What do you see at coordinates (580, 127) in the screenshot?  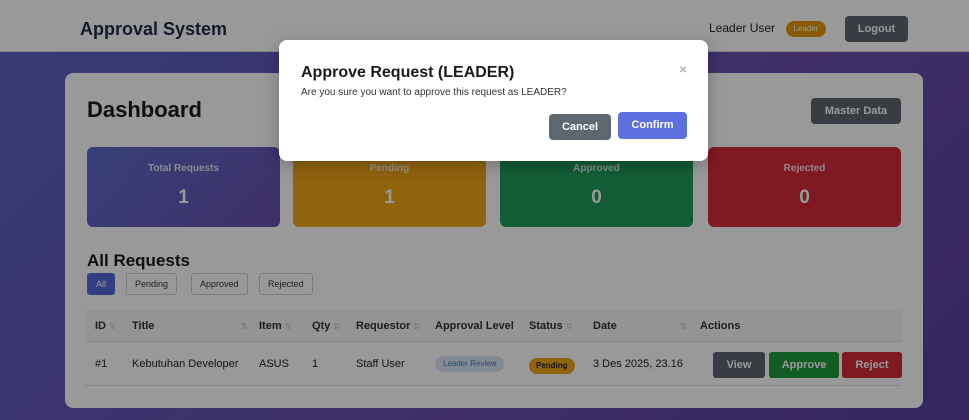 I see `cancel-button: Cancel` at bounding box center [580, 127].